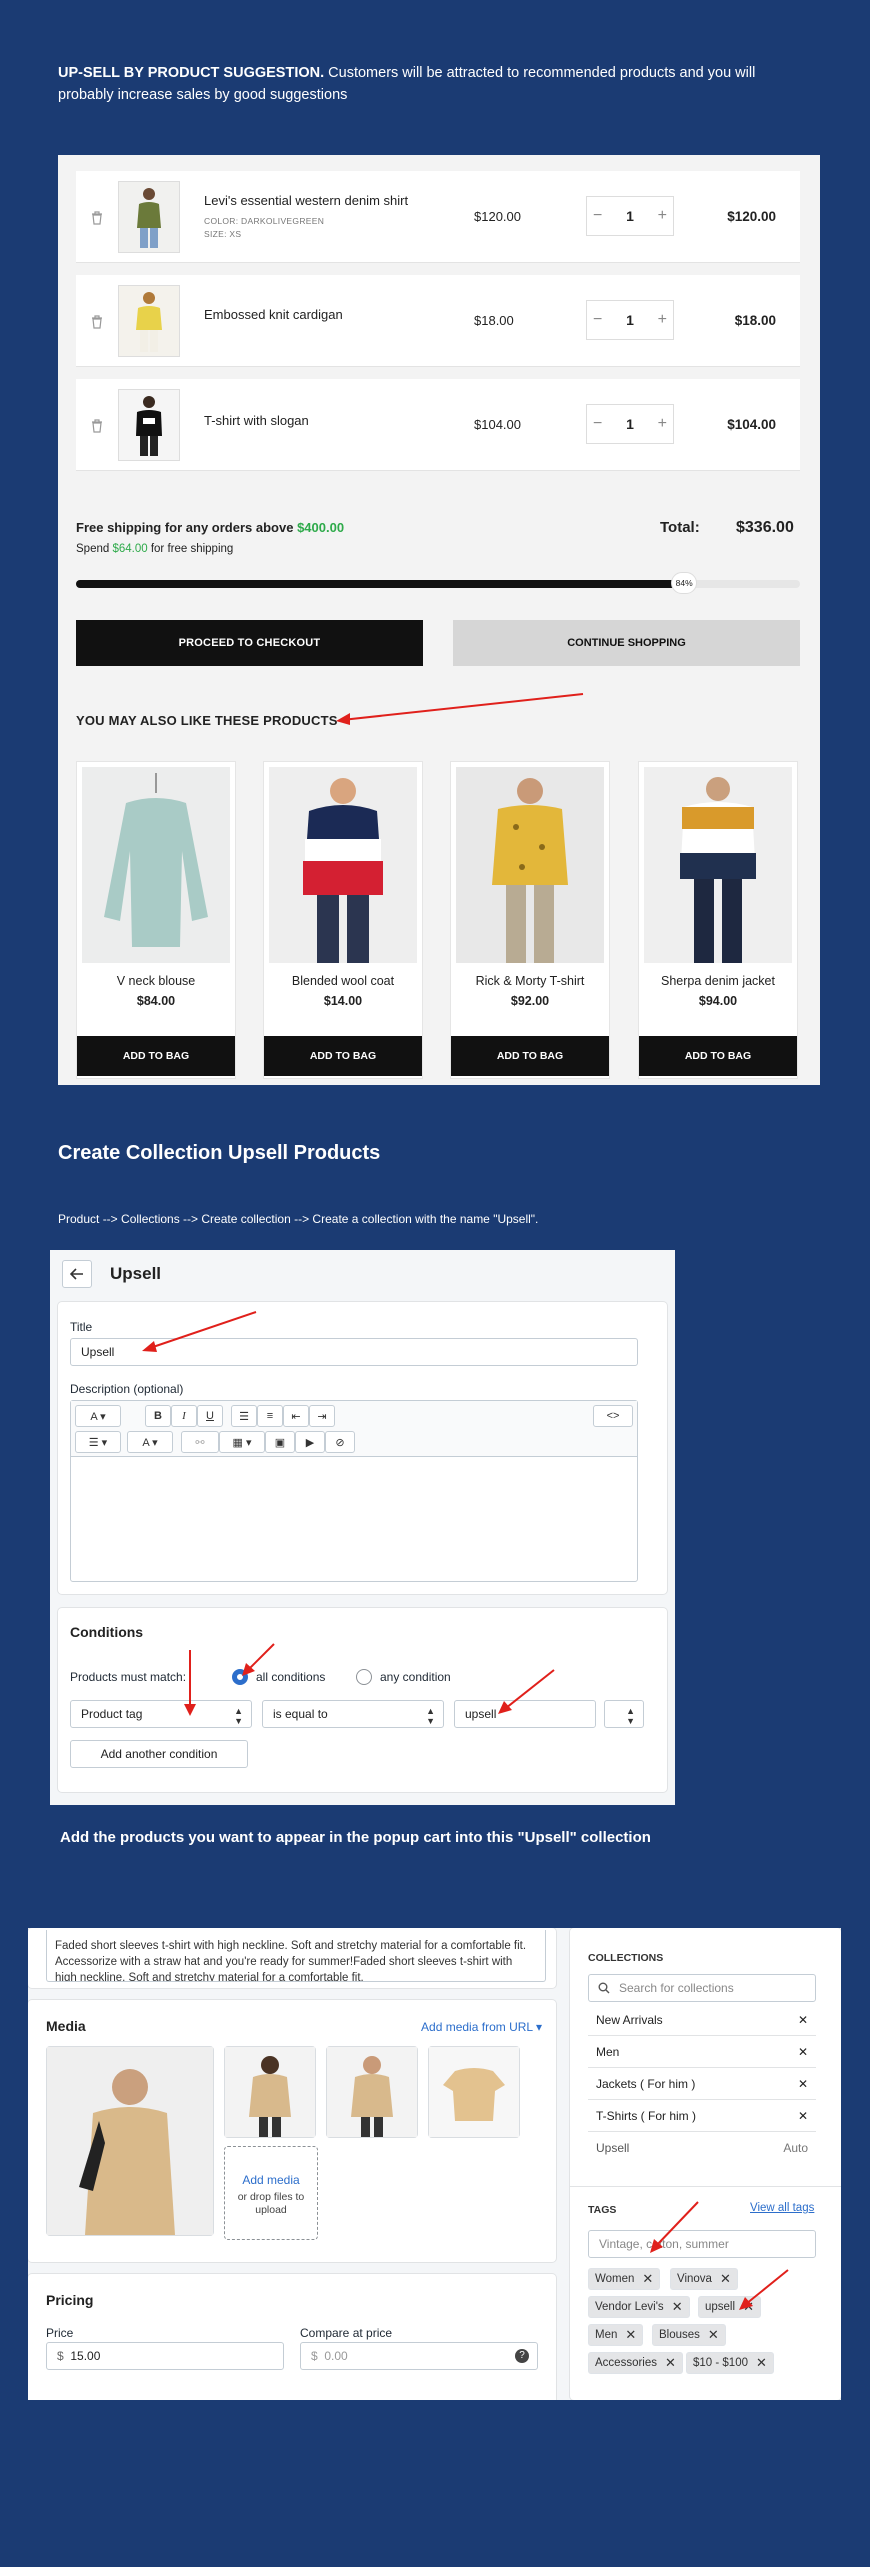 This screenshot has height=2567, width=870. What do you see at coordinates (310, 1442) in the screenshot?
I see `video-icon: ▶` at bounding box center [310, 1442].